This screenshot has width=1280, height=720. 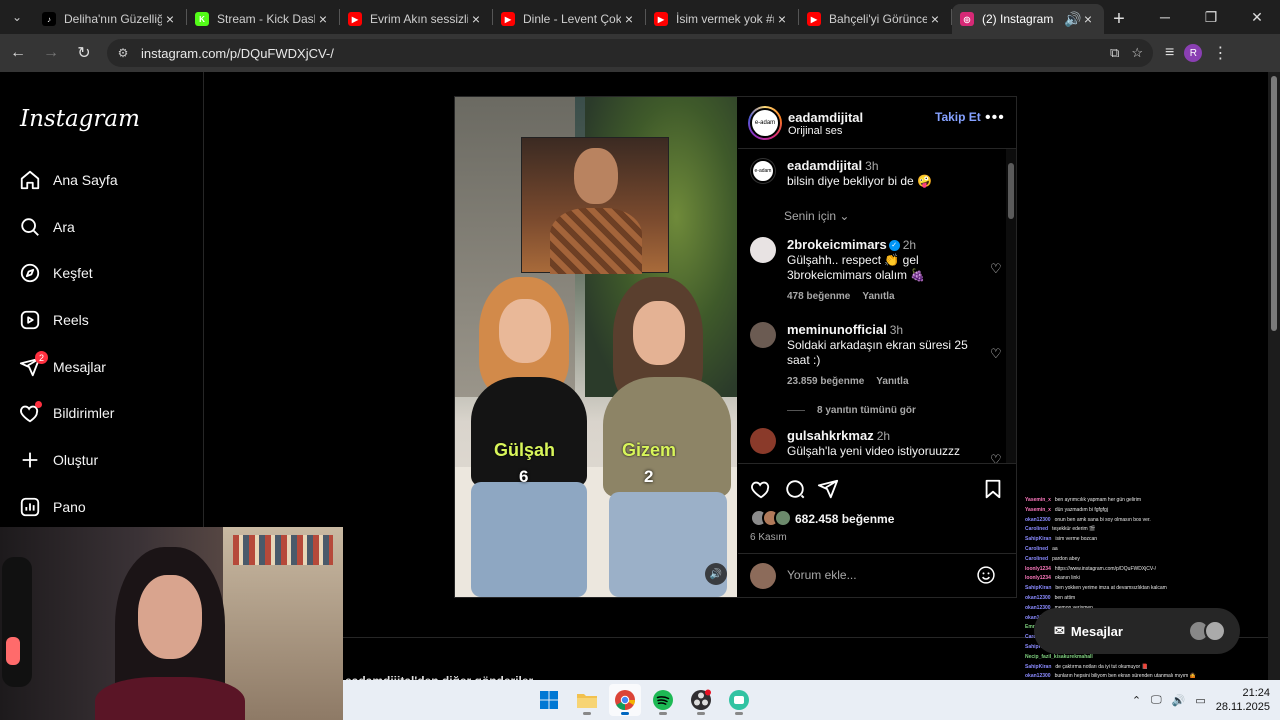 I want to click on comment-bubble-icon, so click(x=795, y=489).